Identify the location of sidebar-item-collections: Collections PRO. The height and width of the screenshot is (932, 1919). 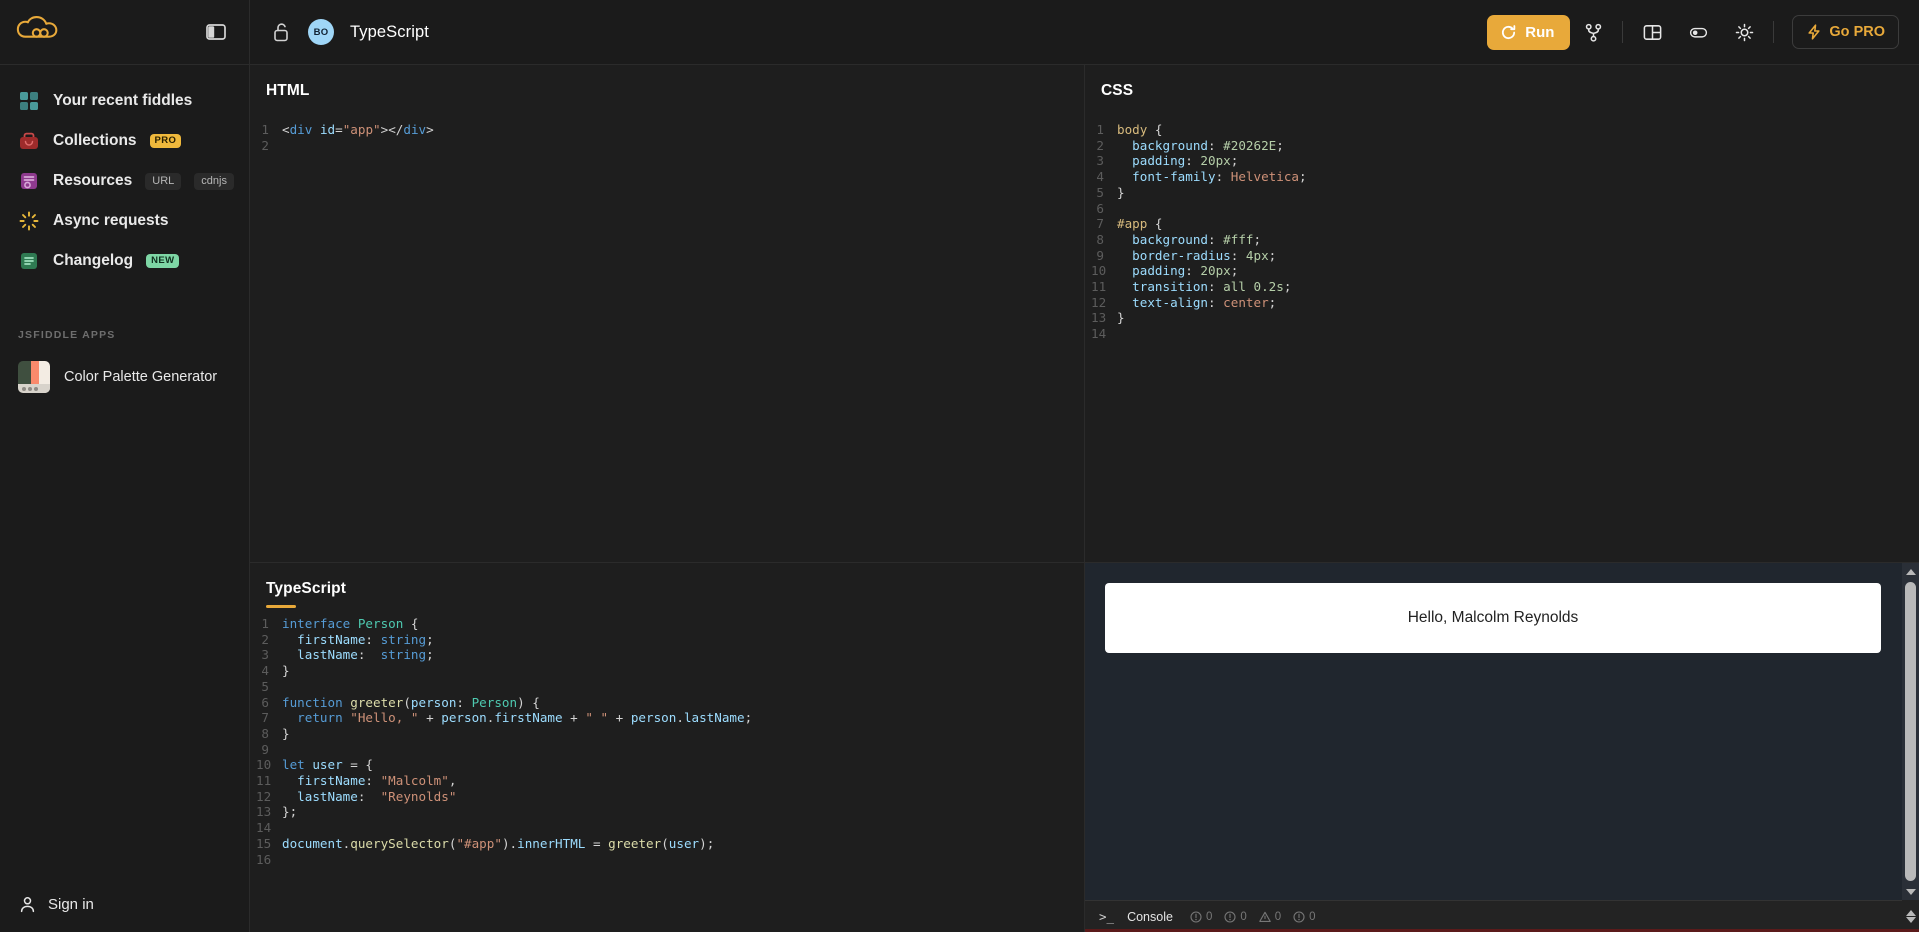
(124, 141).